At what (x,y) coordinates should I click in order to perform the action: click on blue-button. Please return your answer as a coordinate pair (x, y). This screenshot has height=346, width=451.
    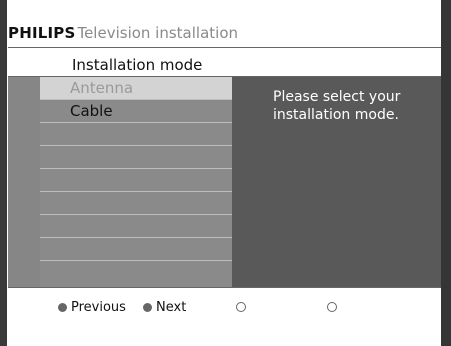
    Looking at the image, I should click on (334, 307).